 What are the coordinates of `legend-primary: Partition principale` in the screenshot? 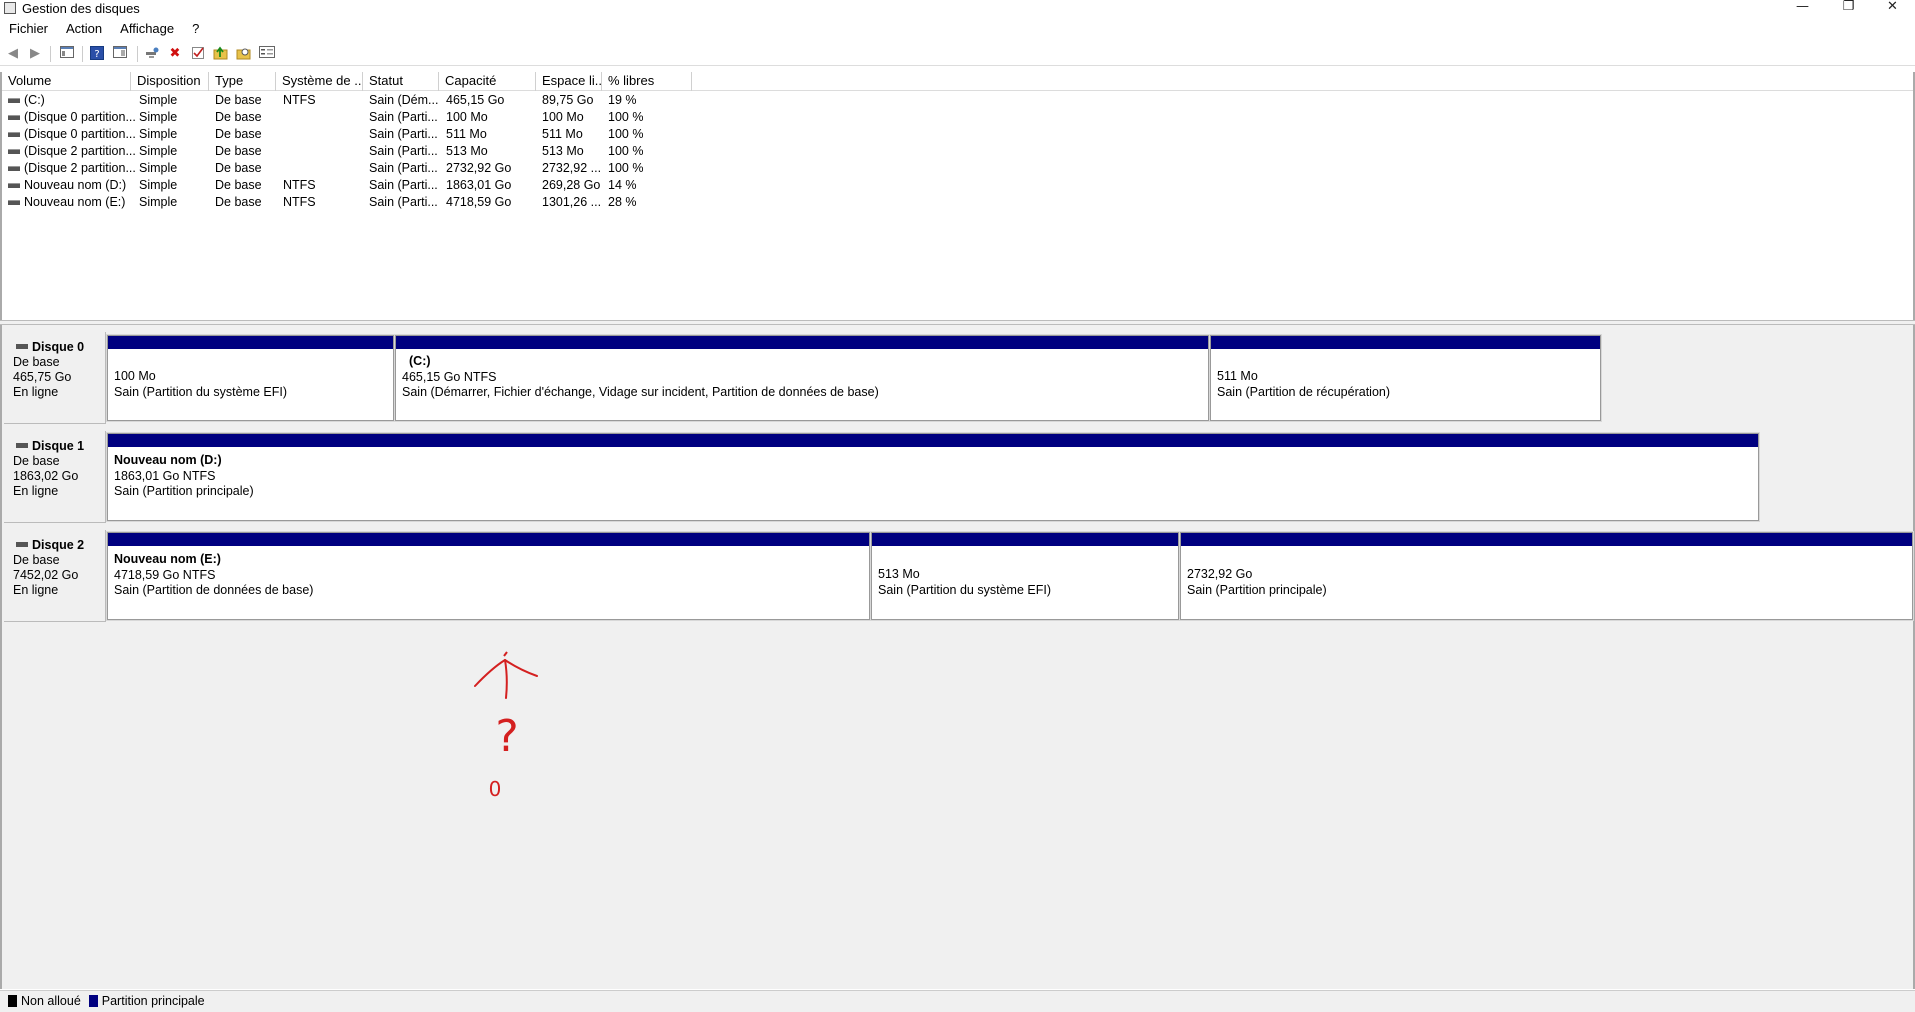 It's located at (153, 1001).